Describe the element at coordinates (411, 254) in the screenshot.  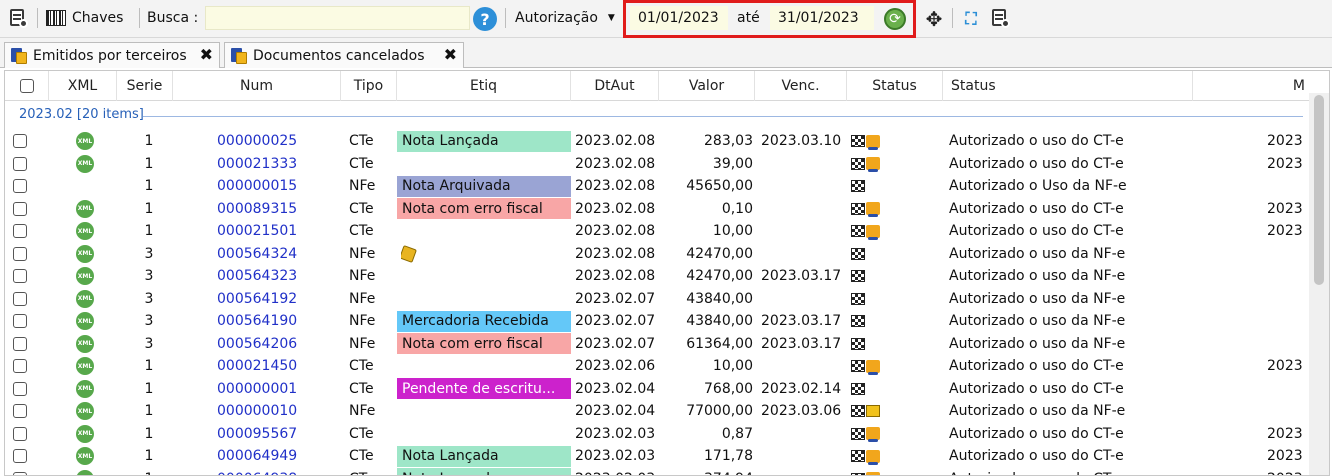
I see `etiq-cell` at that location.